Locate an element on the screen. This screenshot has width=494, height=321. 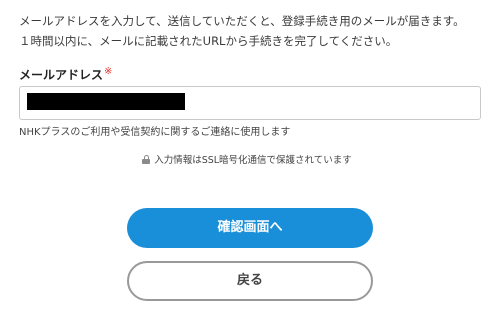
email-field is located at coordinates (250, 103).